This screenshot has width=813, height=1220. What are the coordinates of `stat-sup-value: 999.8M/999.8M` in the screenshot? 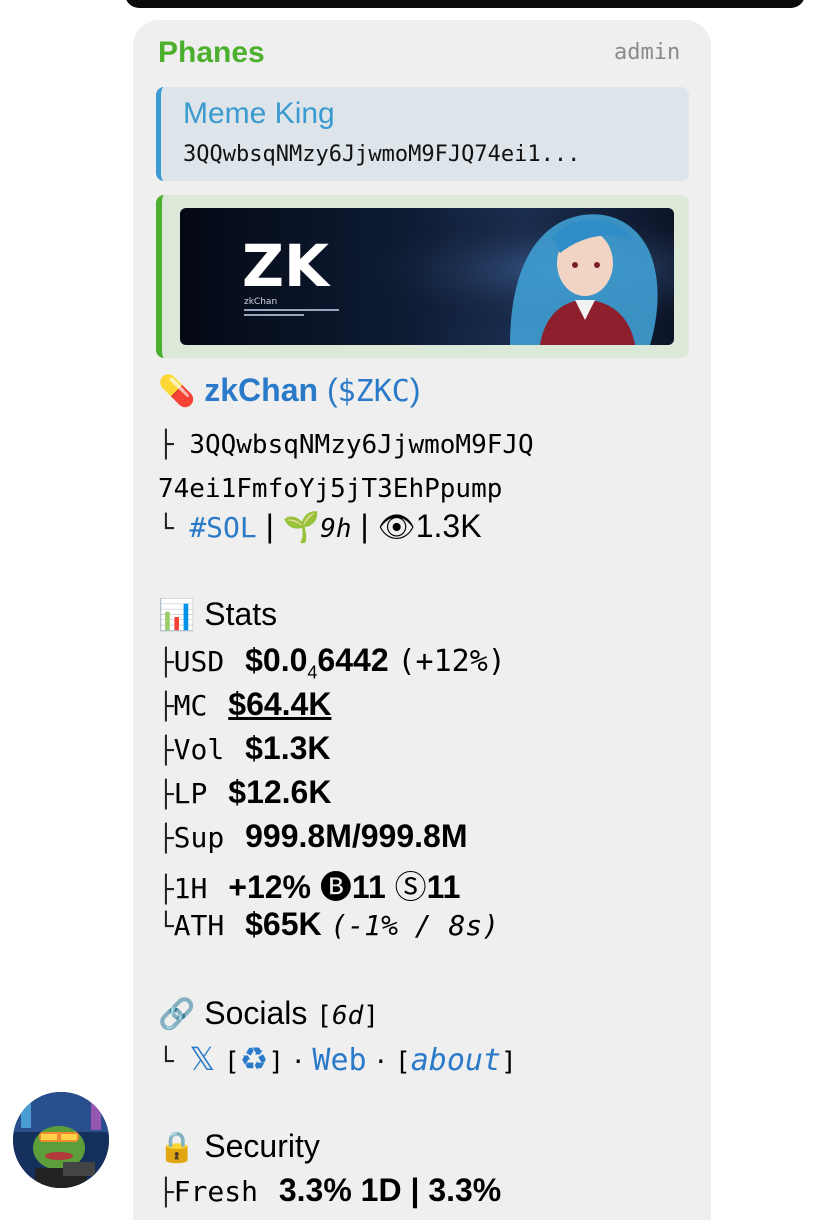 It's located at (356, 836).